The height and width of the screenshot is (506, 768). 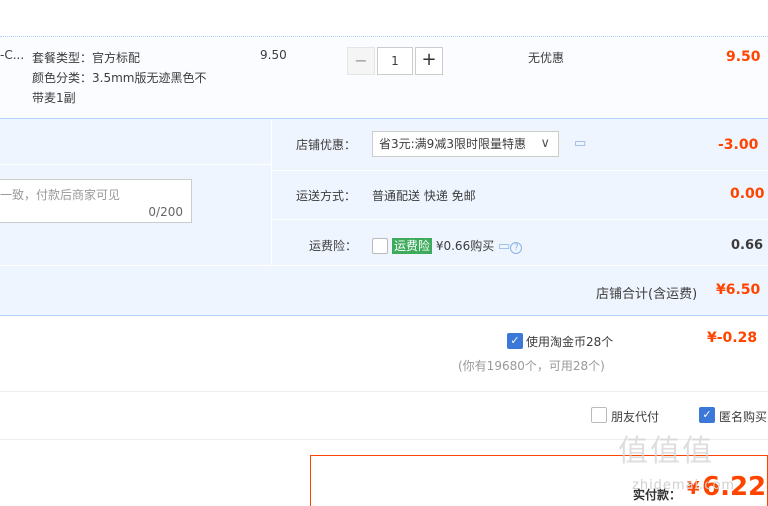 I want to click on insurance-price: ¥0.66购买, so click(x=465, y=246).